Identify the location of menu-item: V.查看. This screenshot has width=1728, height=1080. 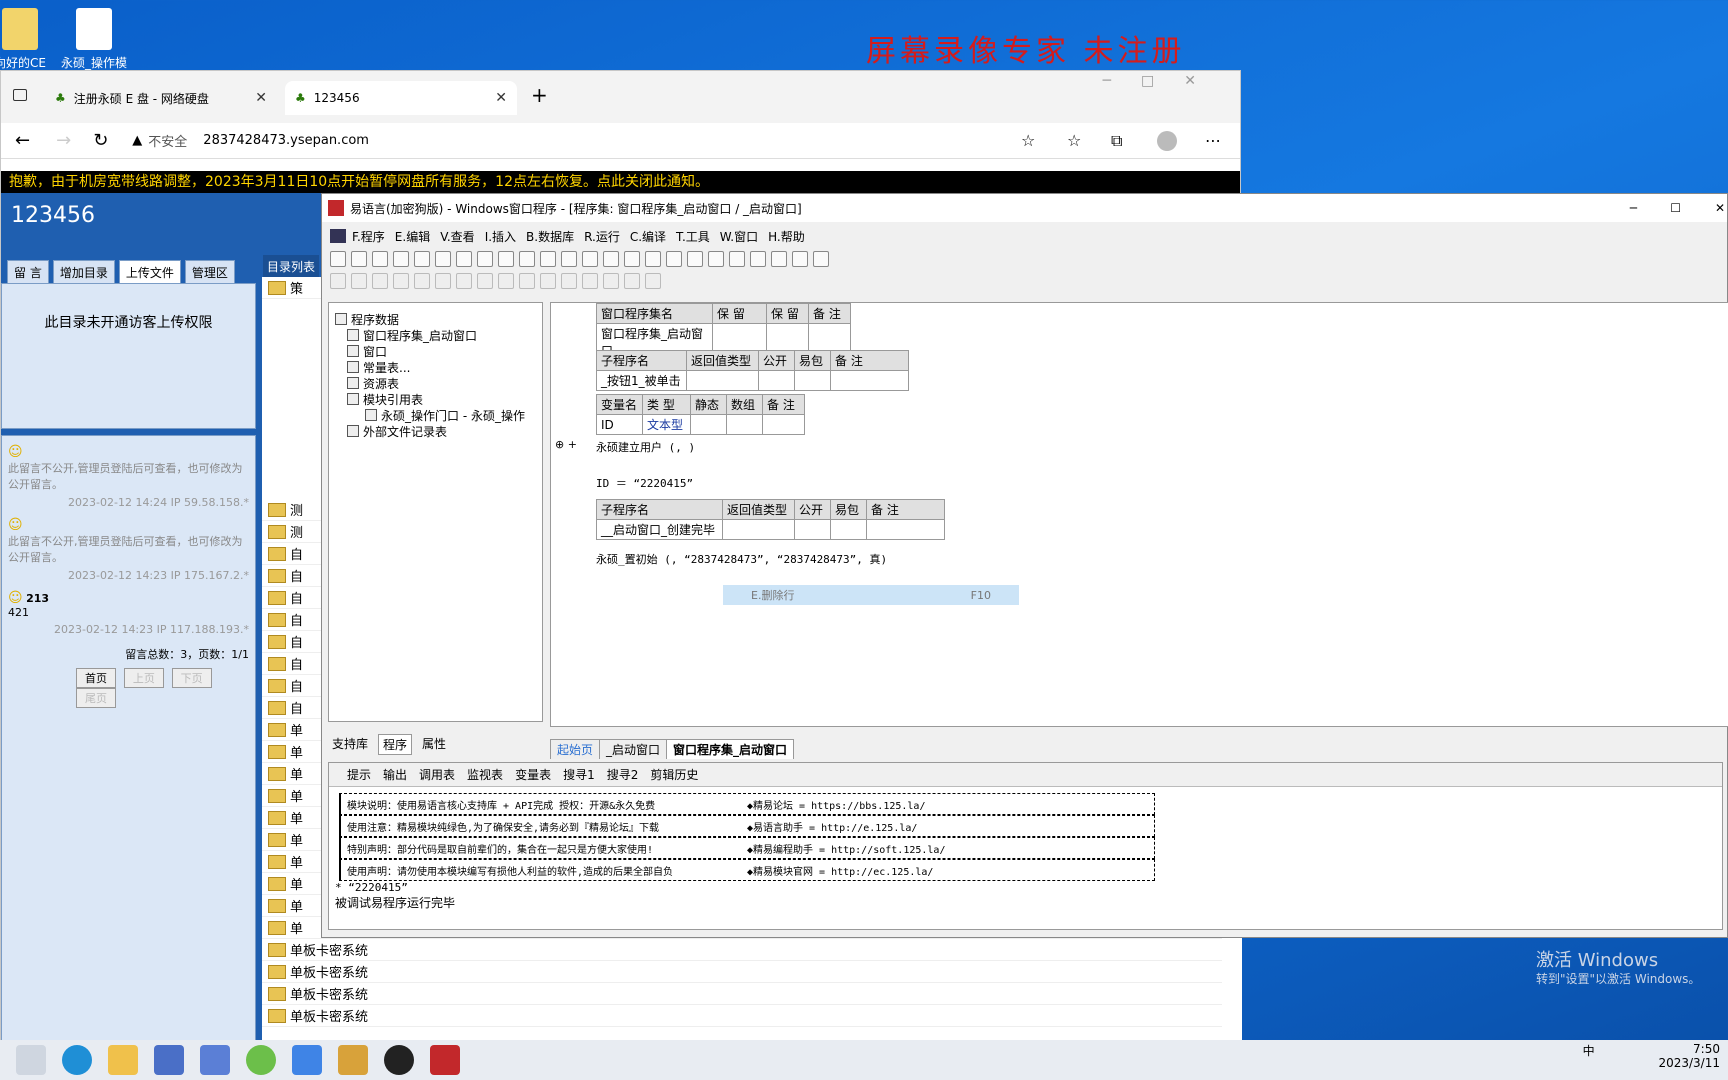
(457, 236).